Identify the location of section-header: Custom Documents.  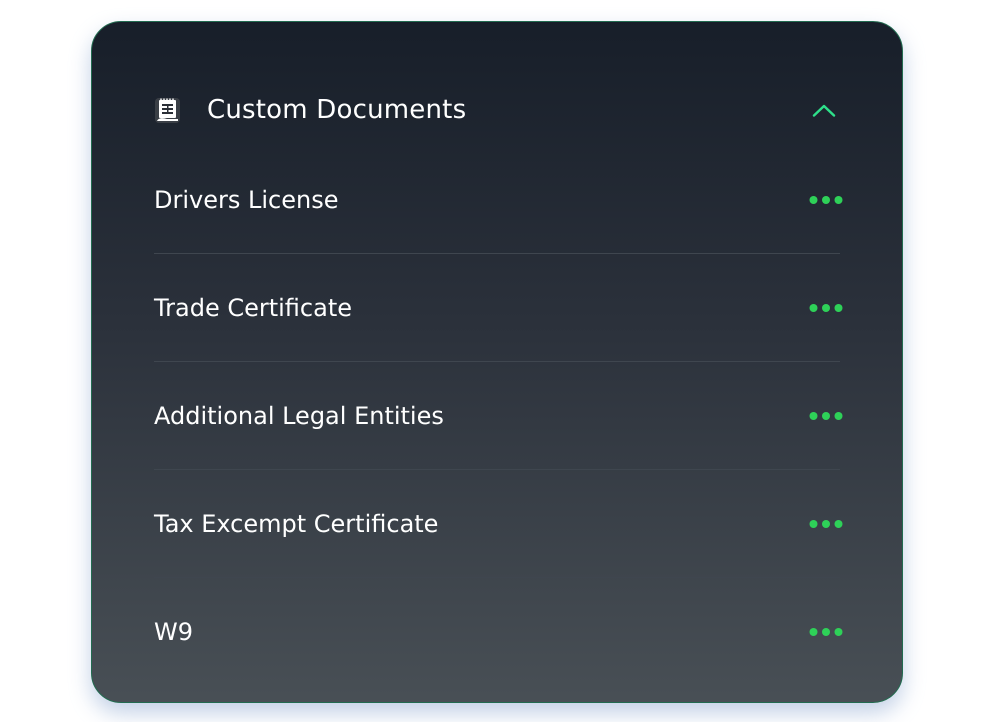
(497, 110).